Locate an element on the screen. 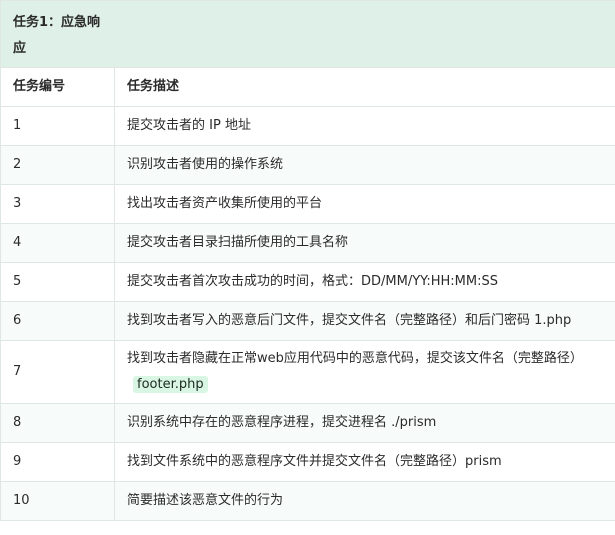  table-row: 5 提交攻击者首次攻击成功的时间，格式：DD/MM/YY:HH:MM:SS is located at coordinates (307, 282).